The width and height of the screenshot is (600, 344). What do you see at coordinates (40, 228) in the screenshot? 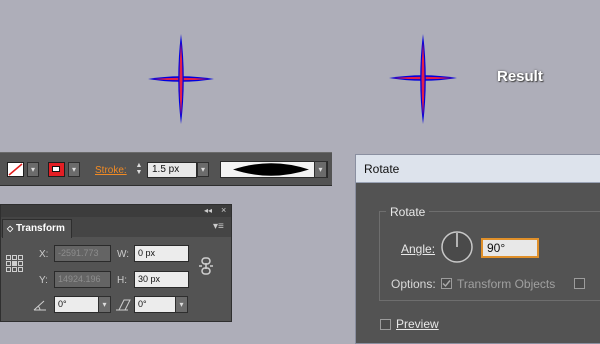
I see `tab-transform-label: Transform` at bounding box center [40, 228].